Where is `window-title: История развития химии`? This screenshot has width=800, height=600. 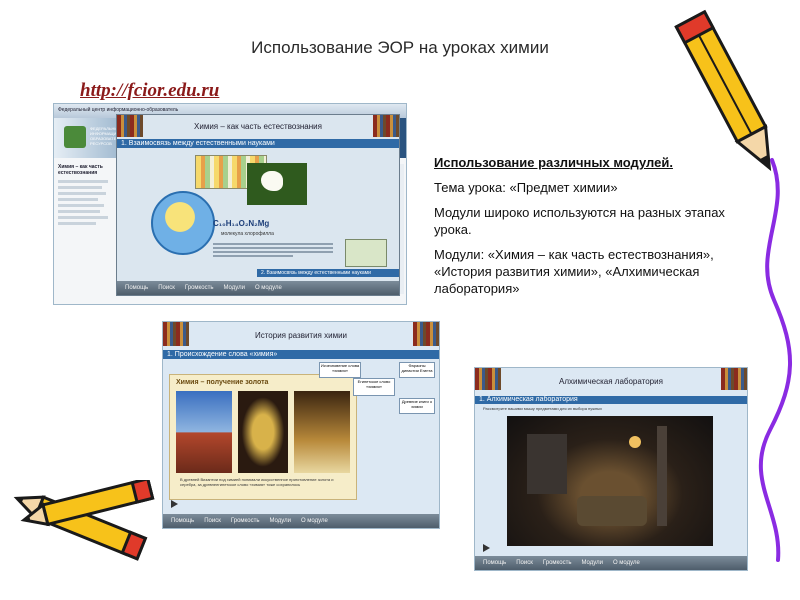 window-title: История развития химии is located at coordinates (301, 335).